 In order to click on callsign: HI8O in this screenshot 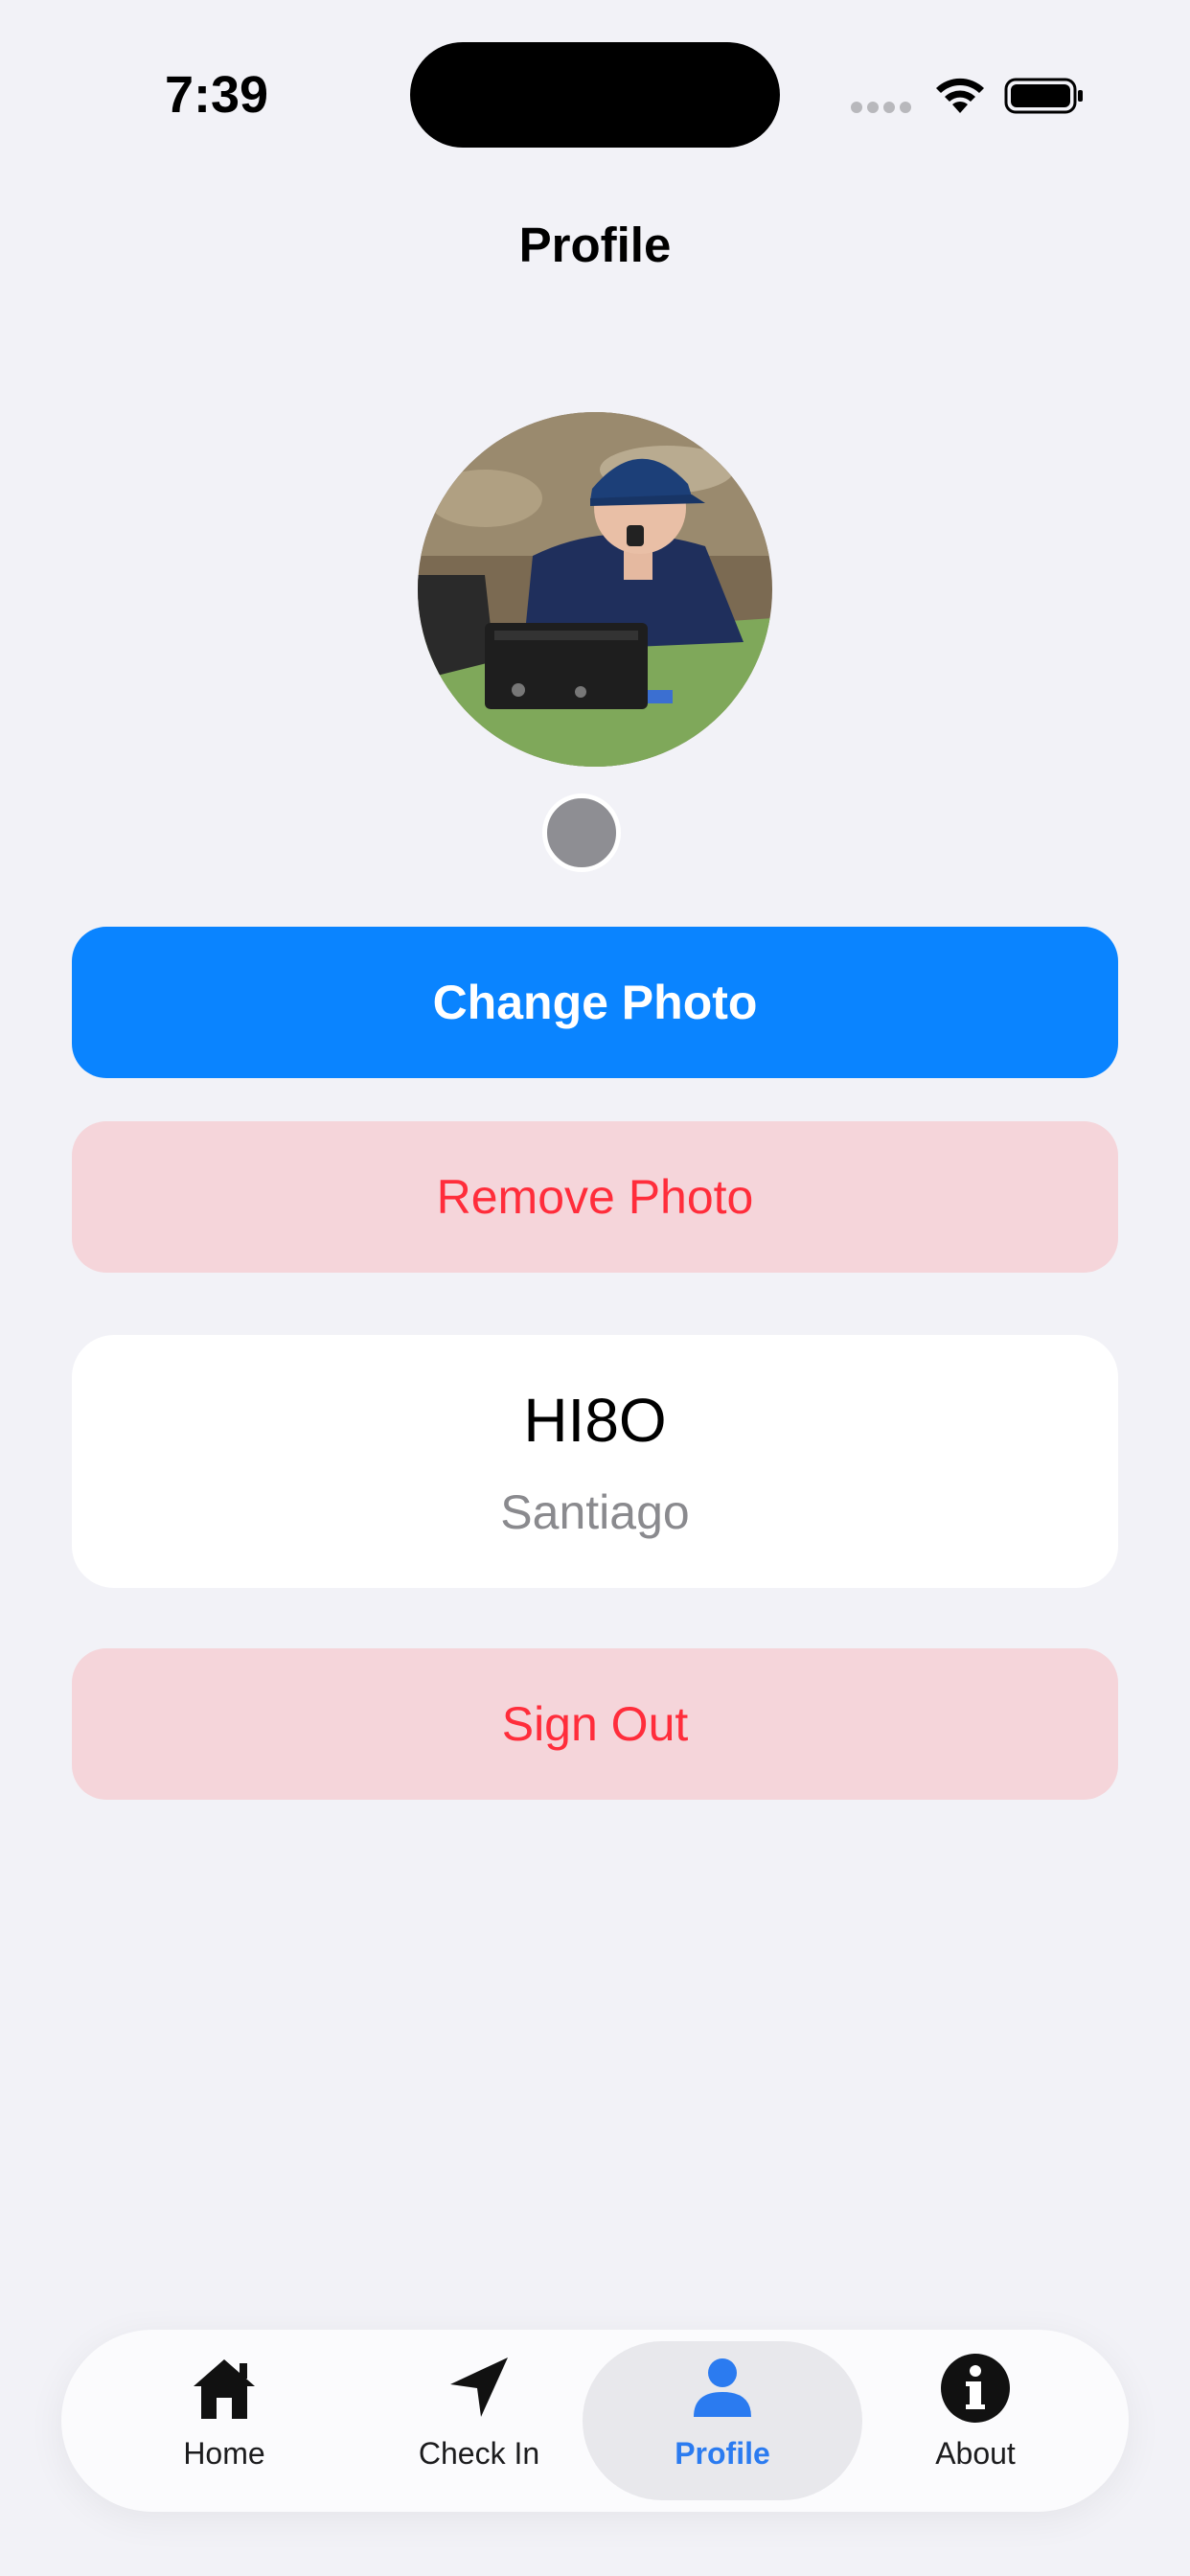, I will do `click(595, 1420)`.